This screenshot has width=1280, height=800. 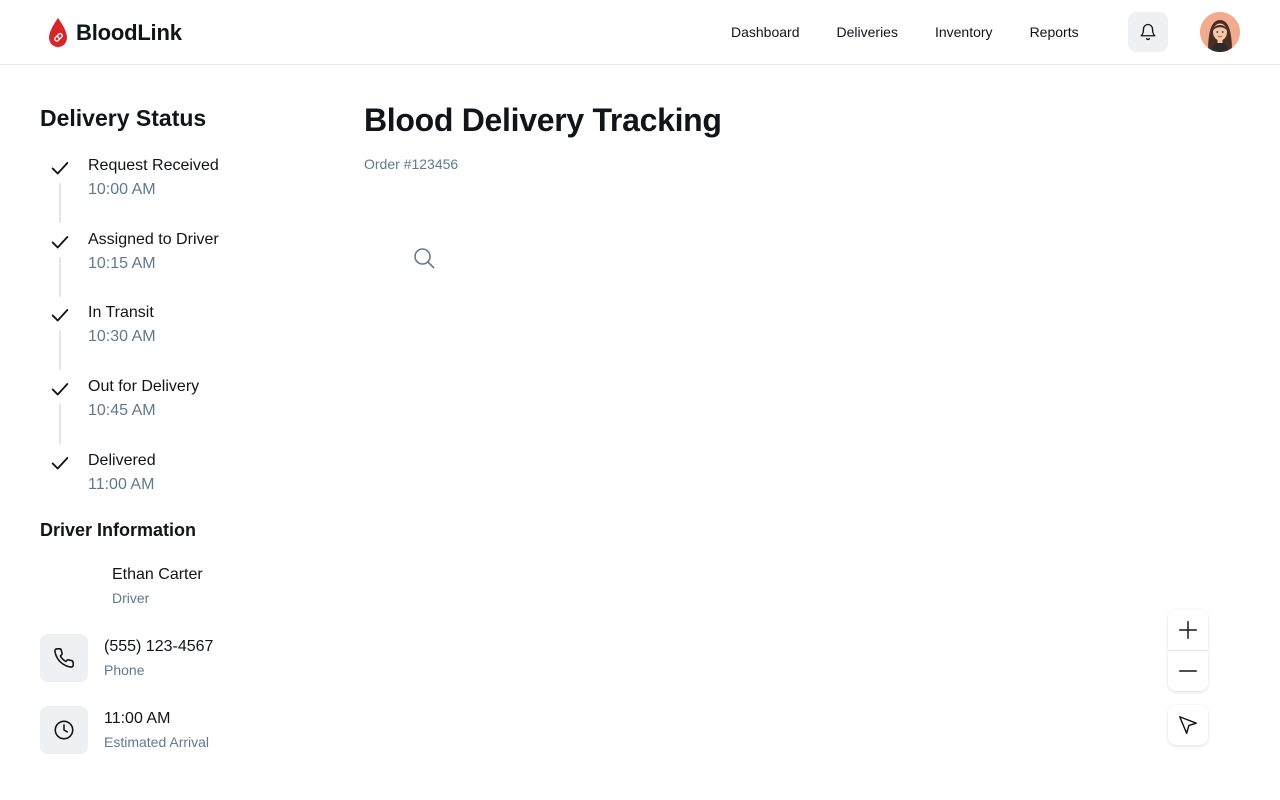 I want to click on timeline-step-delivered: Delivered 11:00 AM, so click(x=180, y=484).